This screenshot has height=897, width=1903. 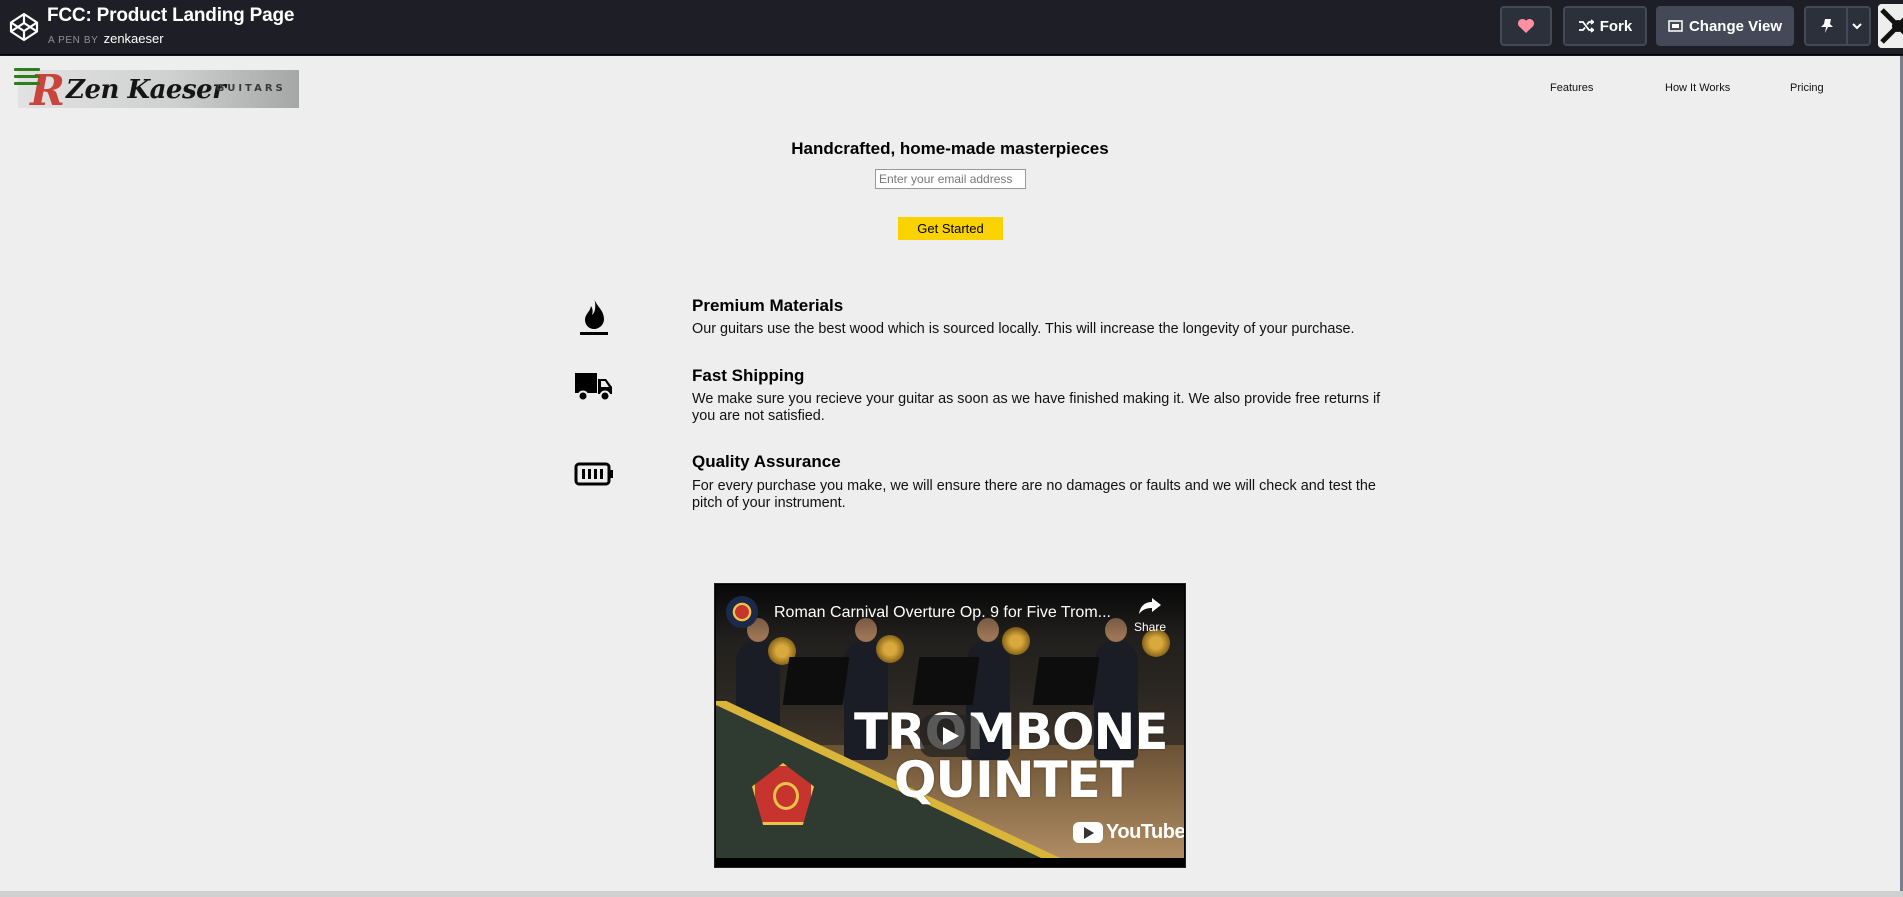 What do you see at coordinates (1616, 26) in the screenshot?
I see `fork-label: Fork` at bounding box center [1616, 26].